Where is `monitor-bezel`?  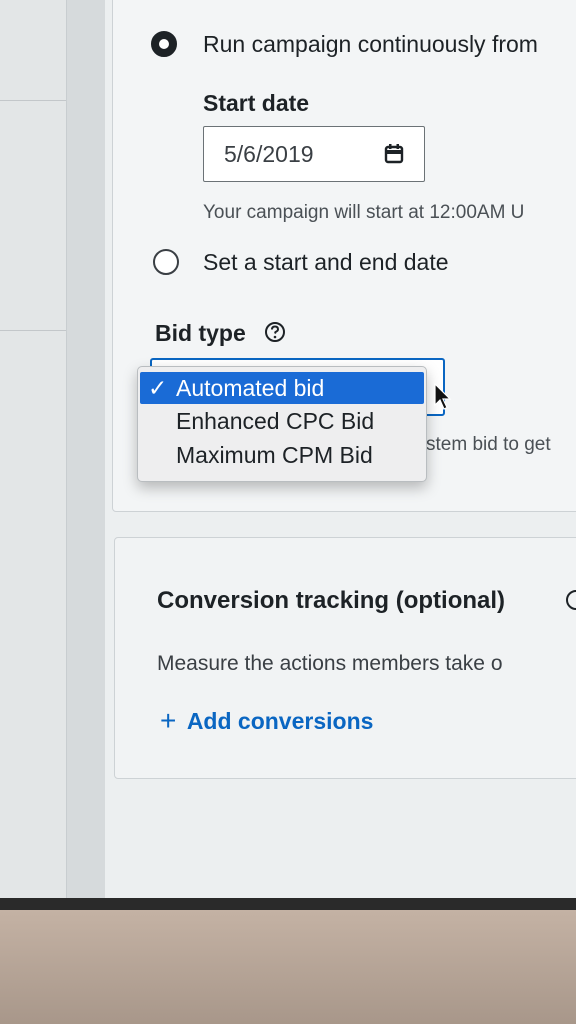
monitor-bezel is located at coordinates (288, 904).